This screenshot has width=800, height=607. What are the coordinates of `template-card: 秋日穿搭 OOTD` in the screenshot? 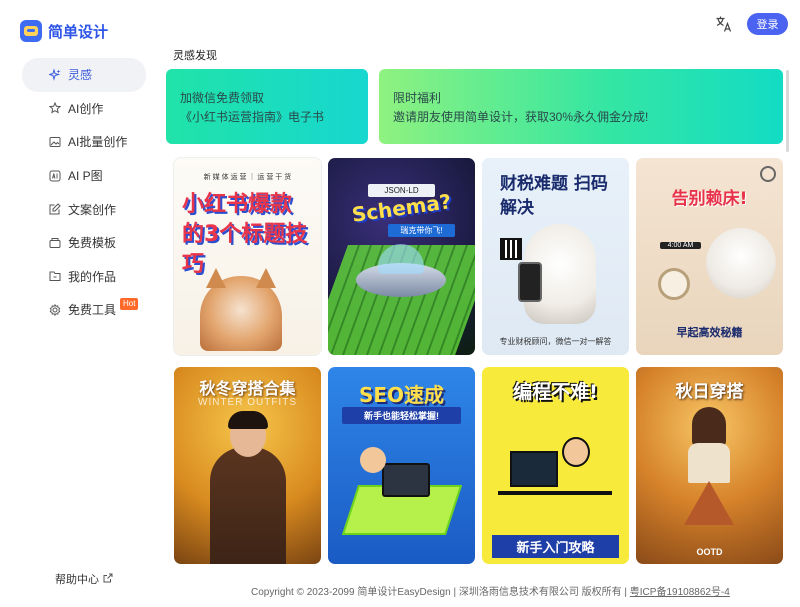 It's located at (709, 465).